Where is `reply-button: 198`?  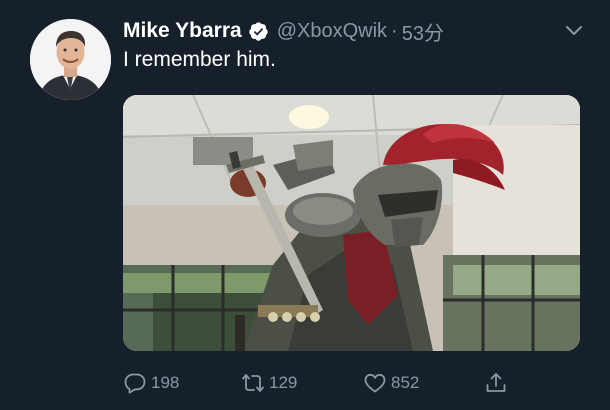
reply-button: 198 is located at coordinates (151, 383).